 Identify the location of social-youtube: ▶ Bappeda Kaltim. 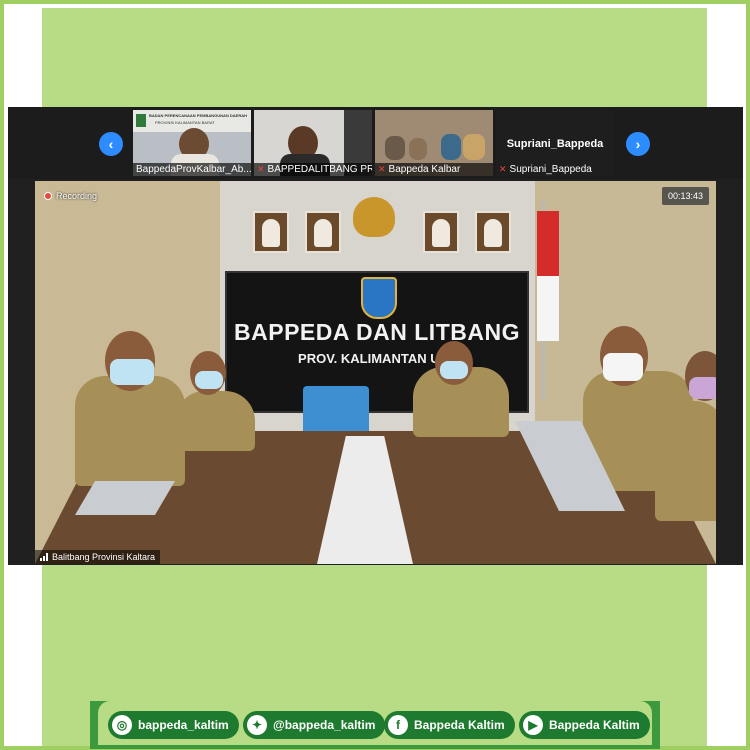
(584, 725).